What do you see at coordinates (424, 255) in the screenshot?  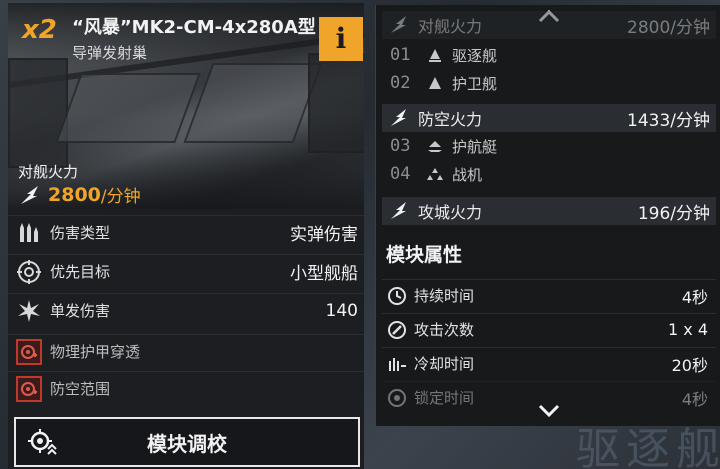 I see `module-attributes-title: 模块属性` at bounding box center [424, 255].